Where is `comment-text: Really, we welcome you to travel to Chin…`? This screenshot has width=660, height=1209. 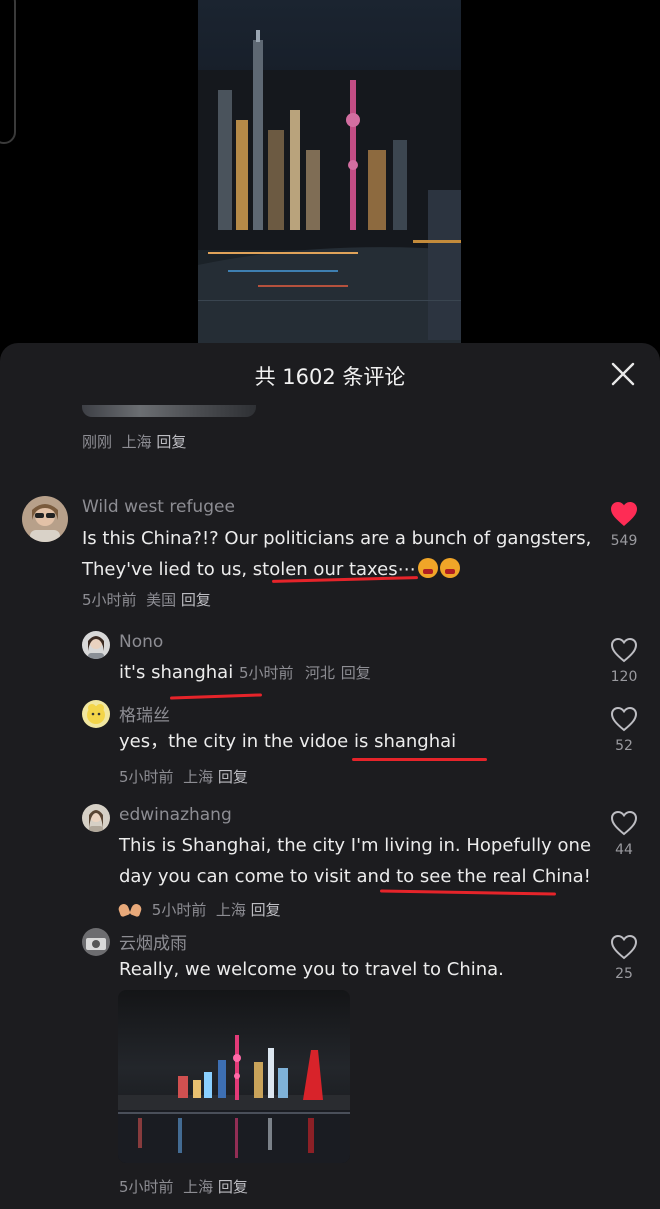 comment-text: Really, we welcome you to travel to Chin… is located at coordinates (311, 969).